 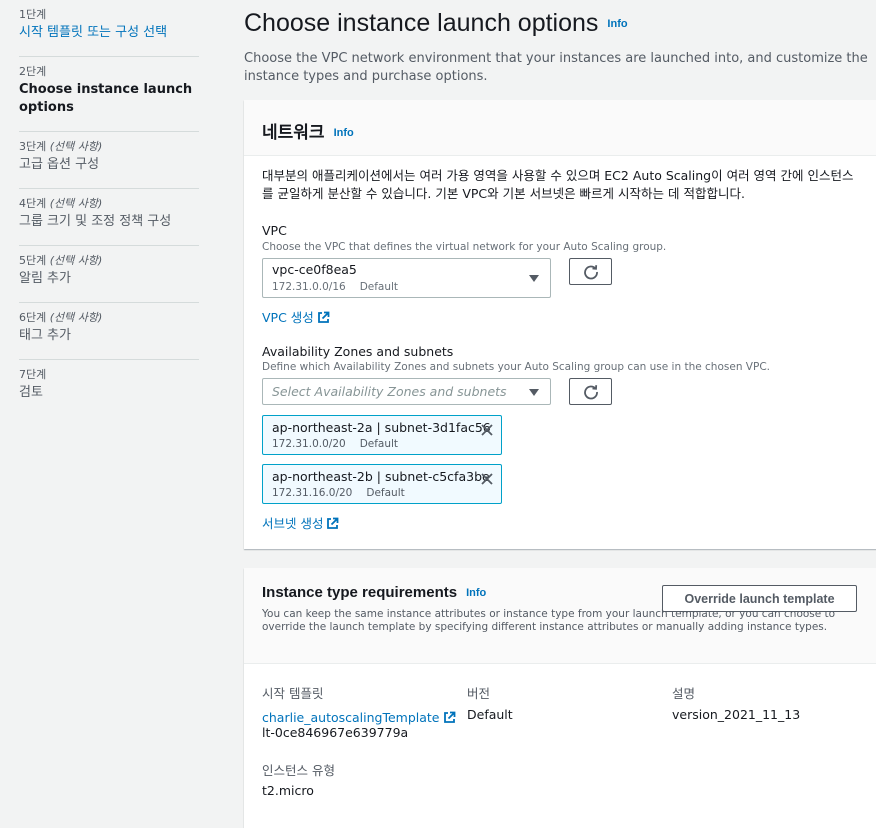 I want to click on step-3: 3단계 (선택 사항) 고급 옵션 구성, so click(x=109, y=160).